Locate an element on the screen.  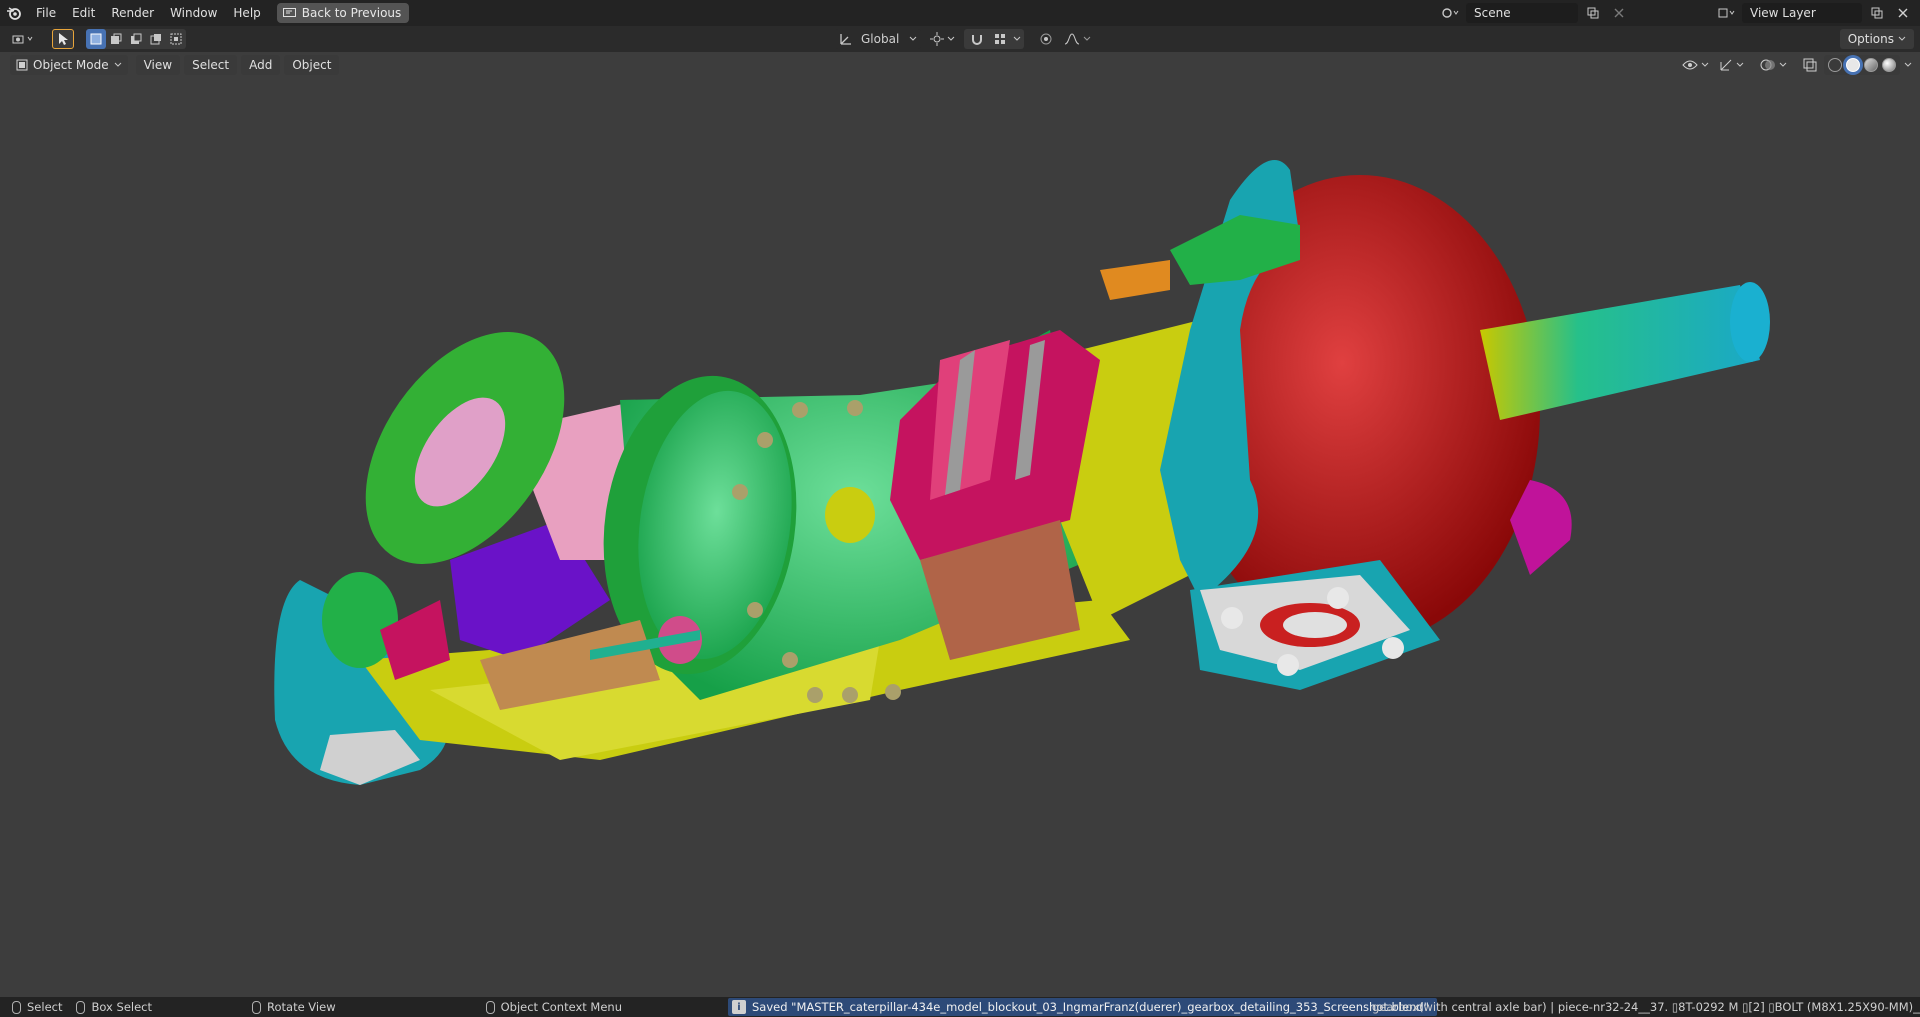
status-box-select-label: Box Select is located at coordinates (121, 1007).